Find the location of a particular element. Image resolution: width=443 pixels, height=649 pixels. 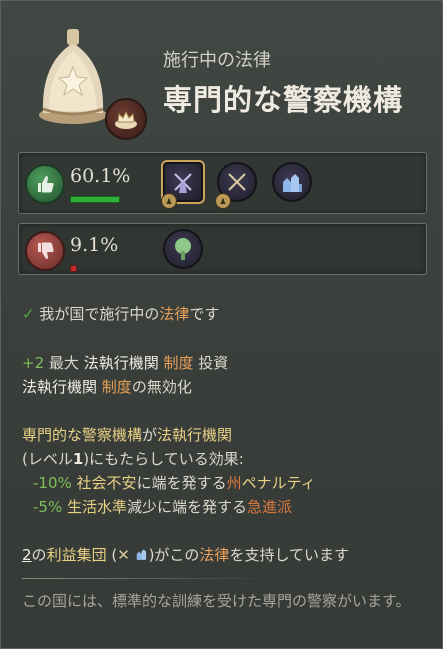

interest-group-petite-bourgeoisie is located at coordinates (292, 182).